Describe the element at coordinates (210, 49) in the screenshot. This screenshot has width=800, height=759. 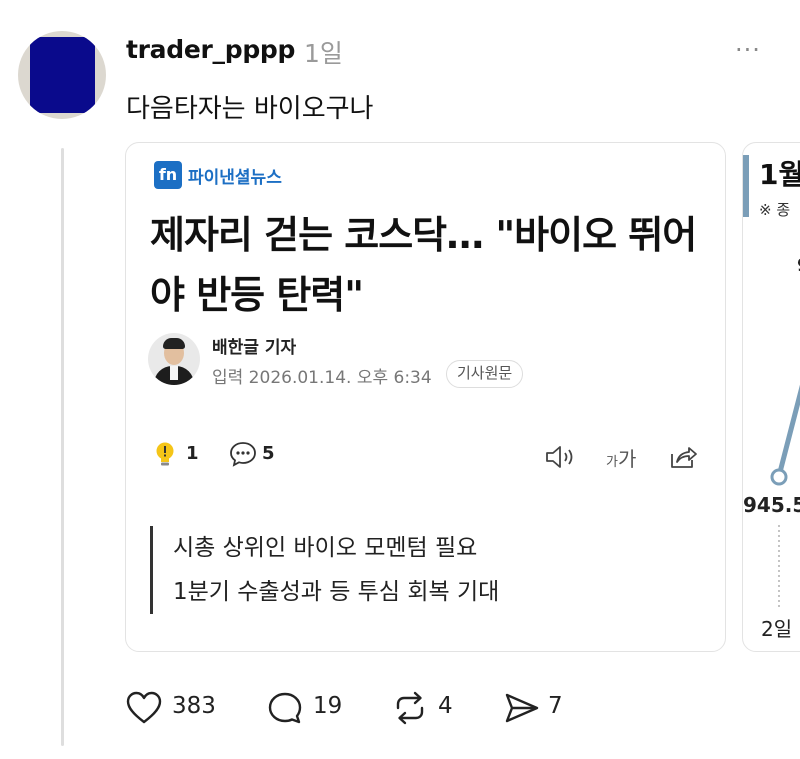
I see `username: trader_pppp` at that location.